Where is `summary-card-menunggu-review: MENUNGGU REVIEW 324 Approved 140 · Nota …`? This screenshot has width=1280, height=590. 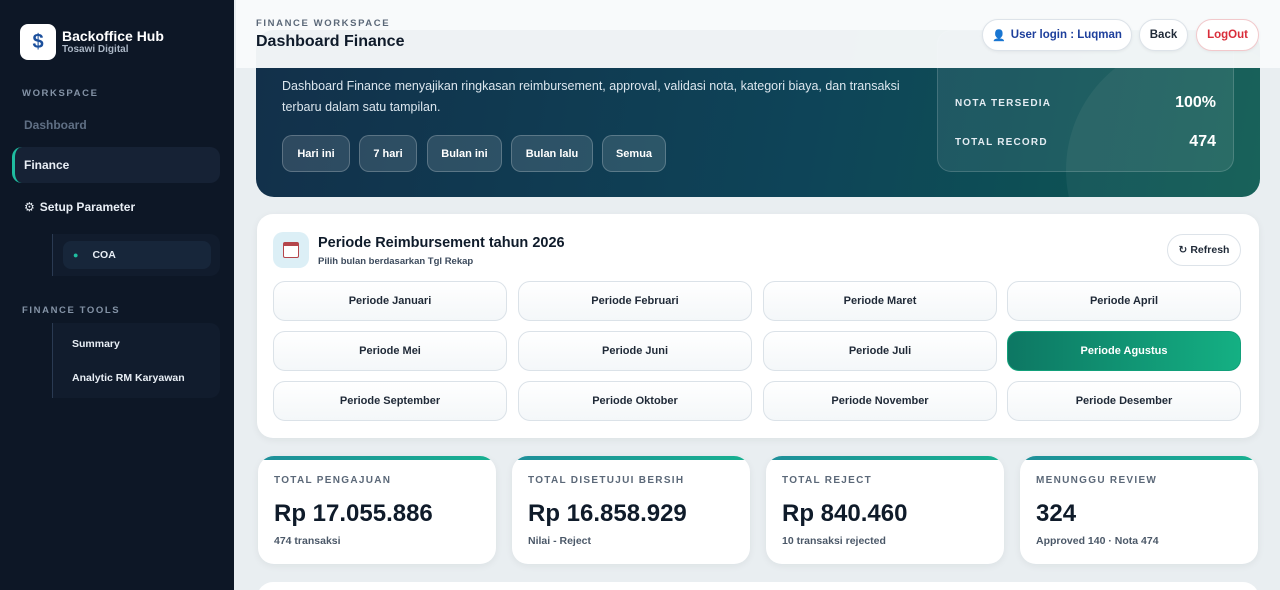
summary-card-menunggu-review: MENUNGGU REVIEW 324 Approved 140 · Nota … is located at coordinates (1139, 510).